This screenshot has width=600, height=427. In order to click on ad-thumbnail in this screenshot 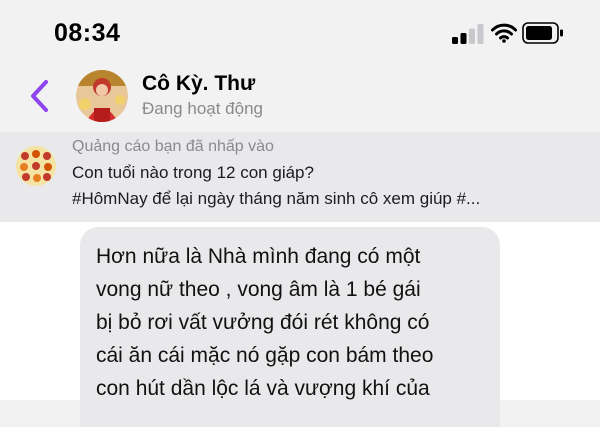, I will do `click(36, 166)`.